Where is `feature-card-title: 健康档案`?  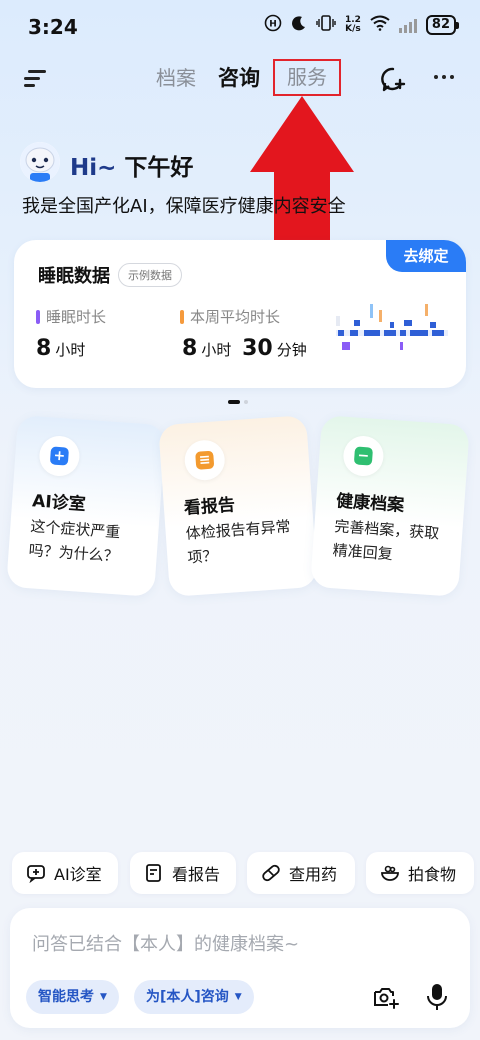 feature-card-title: 健康档案 is located at coordinates (370, 503).